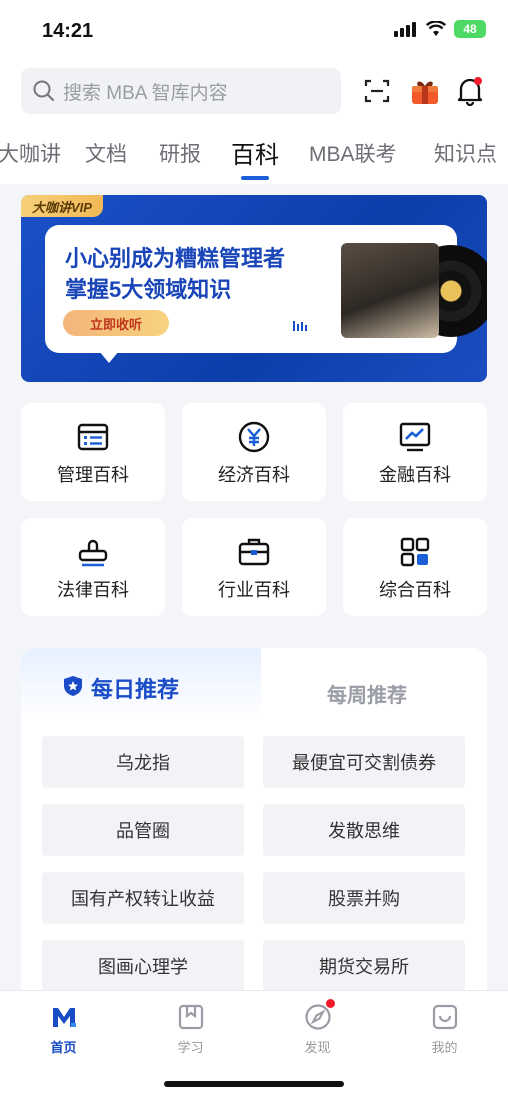 The width and height of the screenshot is (508, 1100). I want to click on category-tabs: 大咖讲 文档 研报 百科 MBA联考 知识点, so click(254, 154).